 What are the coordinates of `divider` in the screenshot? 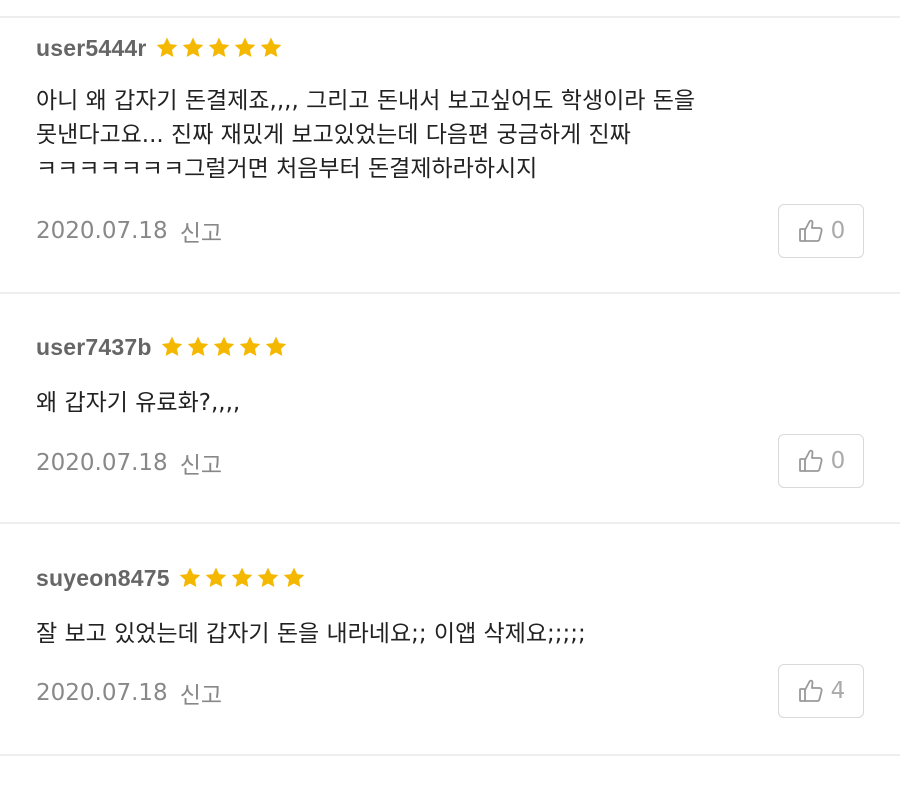 It's located at (450, 755).